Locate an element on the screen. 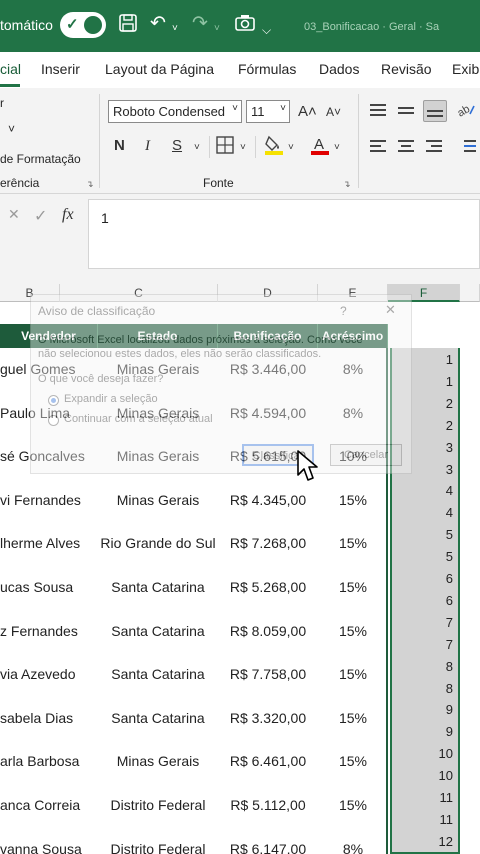 The image size is (480, 854). check-icon: ✓ is located at coordinates (72, 24).